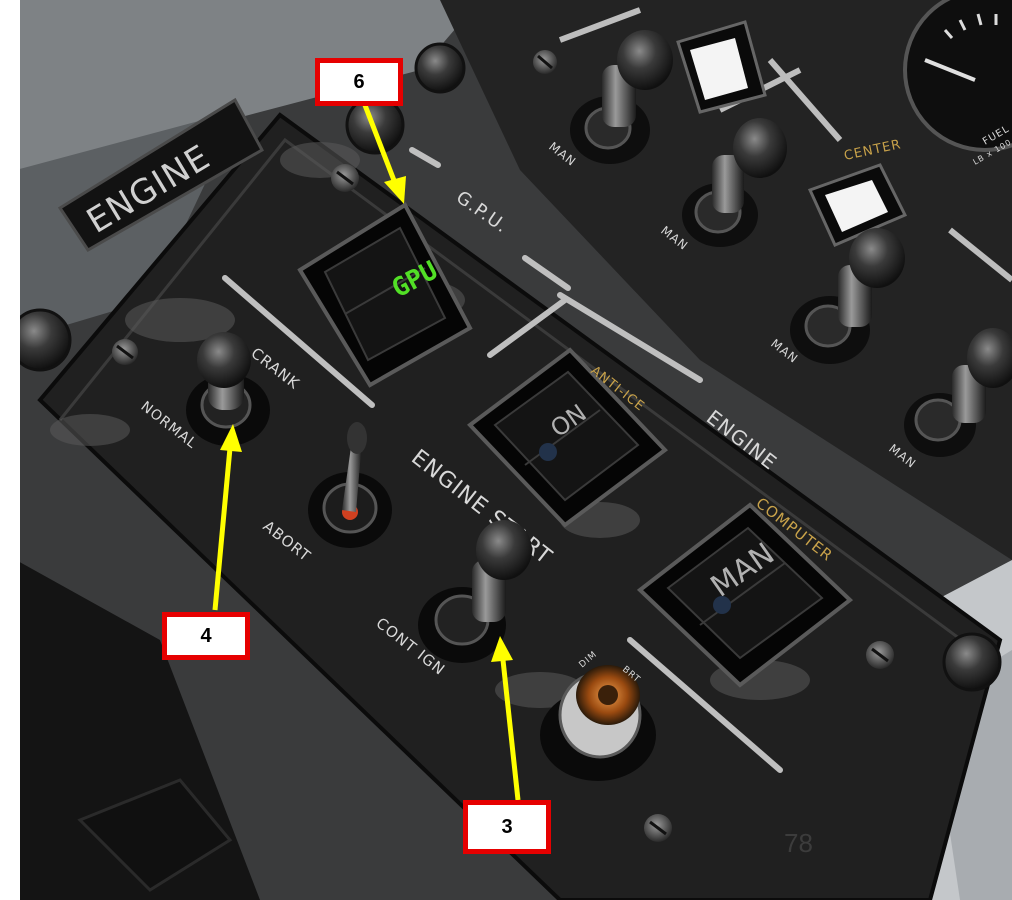  I want to click on callout-4-label: 4, so click(206, 635).